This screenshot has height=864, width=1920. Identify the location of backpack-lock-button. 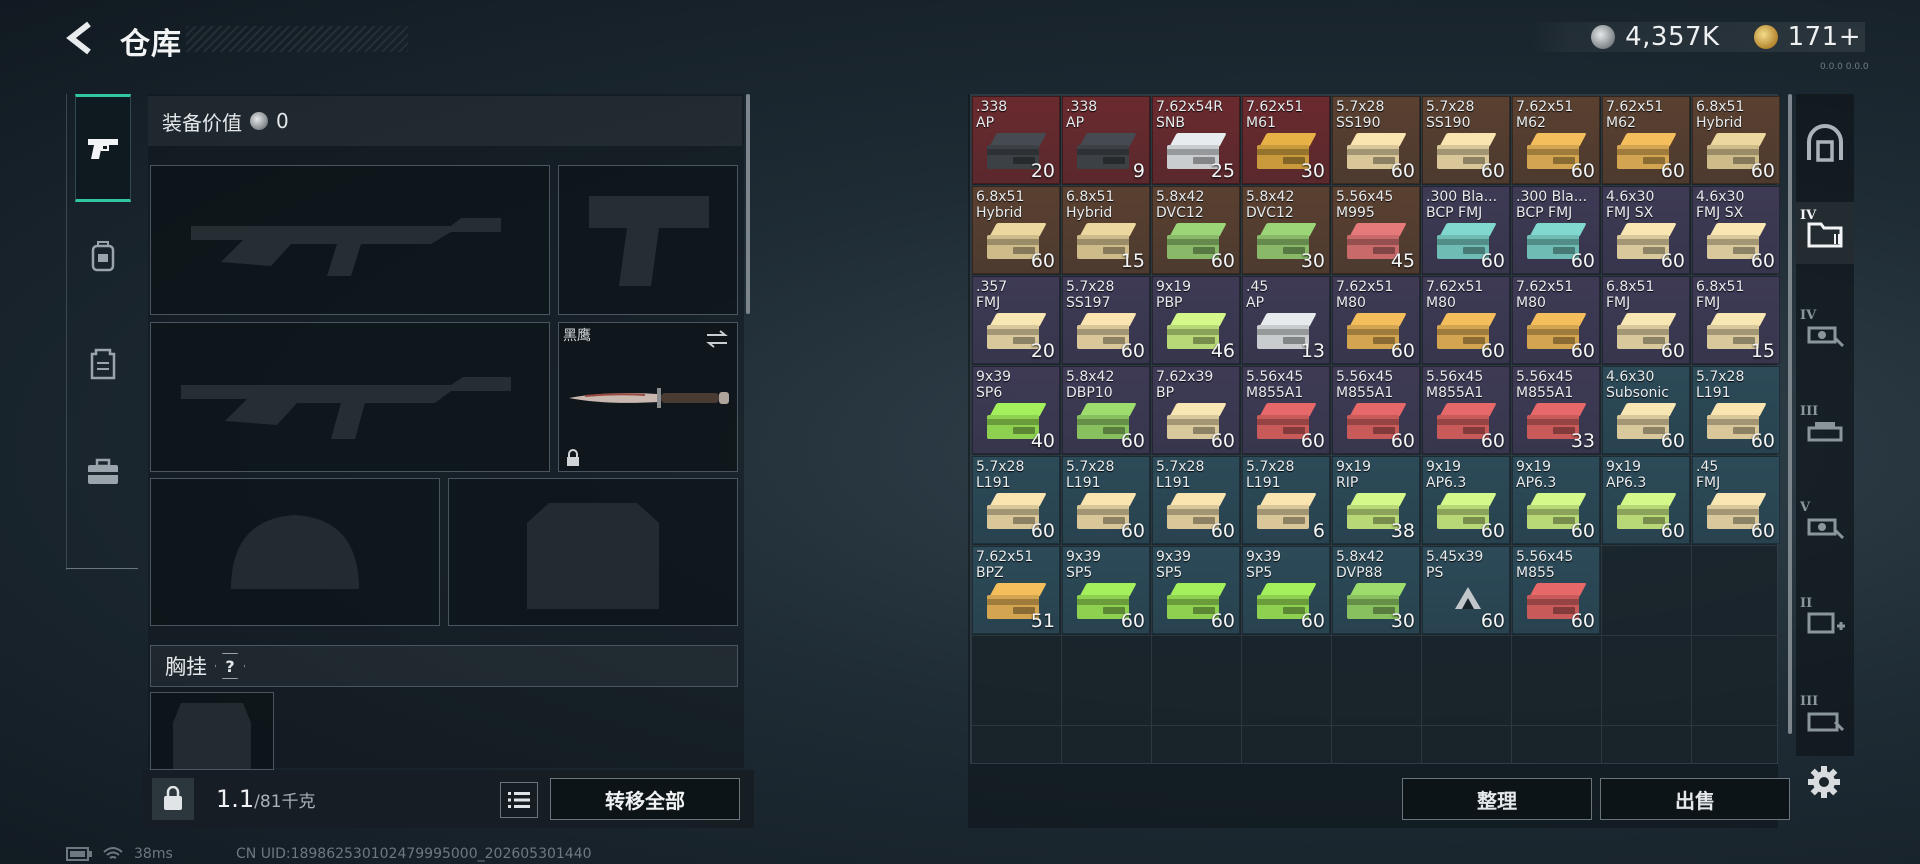
(173, 799).